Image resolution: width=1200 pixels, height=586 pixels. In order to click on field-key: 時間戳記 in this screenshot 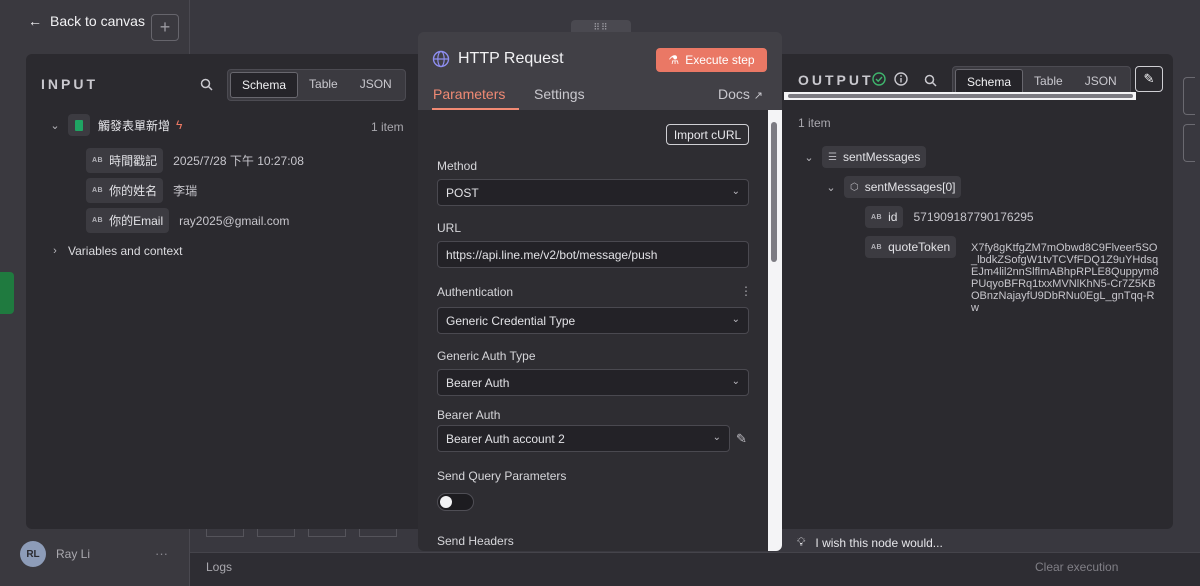, I will do `click(133, 161)`.